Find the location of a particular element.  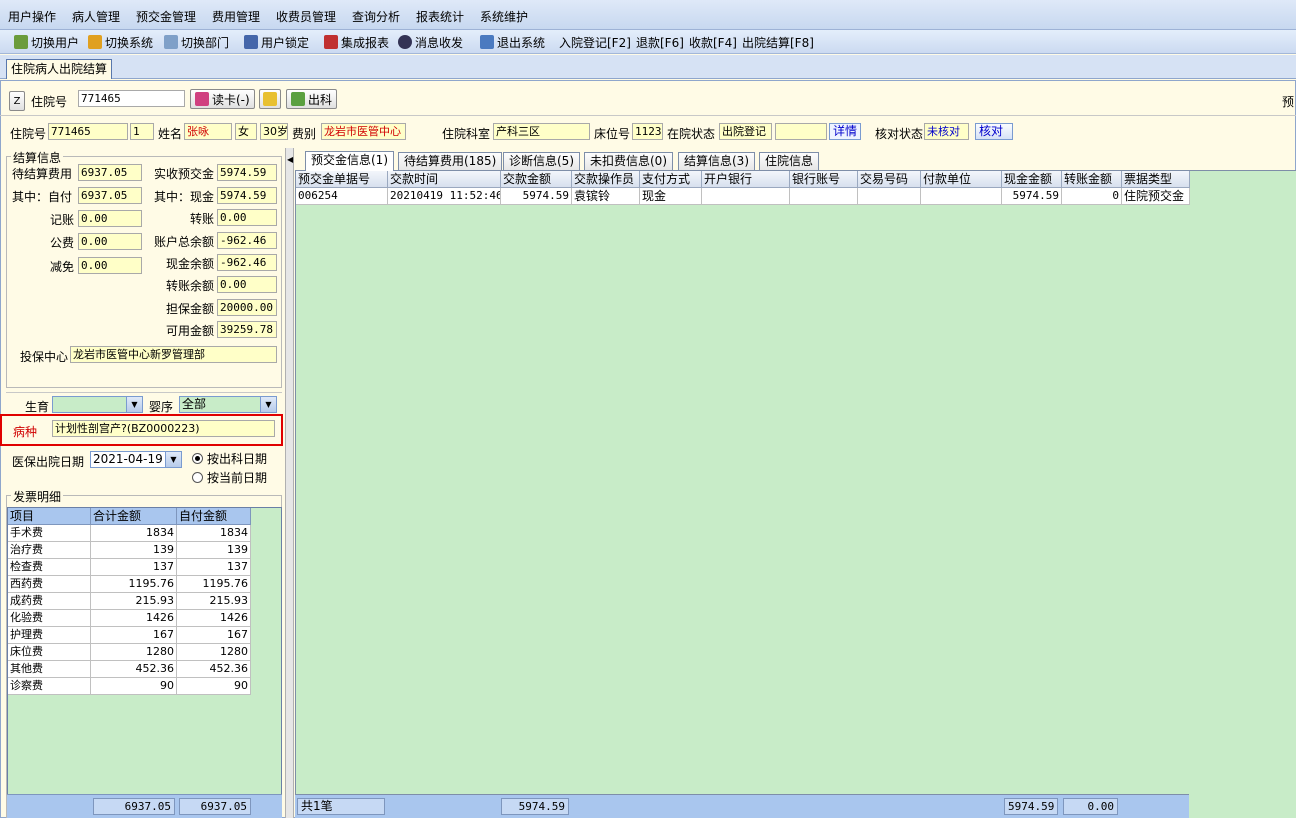

invoice-total-cell: 1280 is located at coordinates (134, 652).